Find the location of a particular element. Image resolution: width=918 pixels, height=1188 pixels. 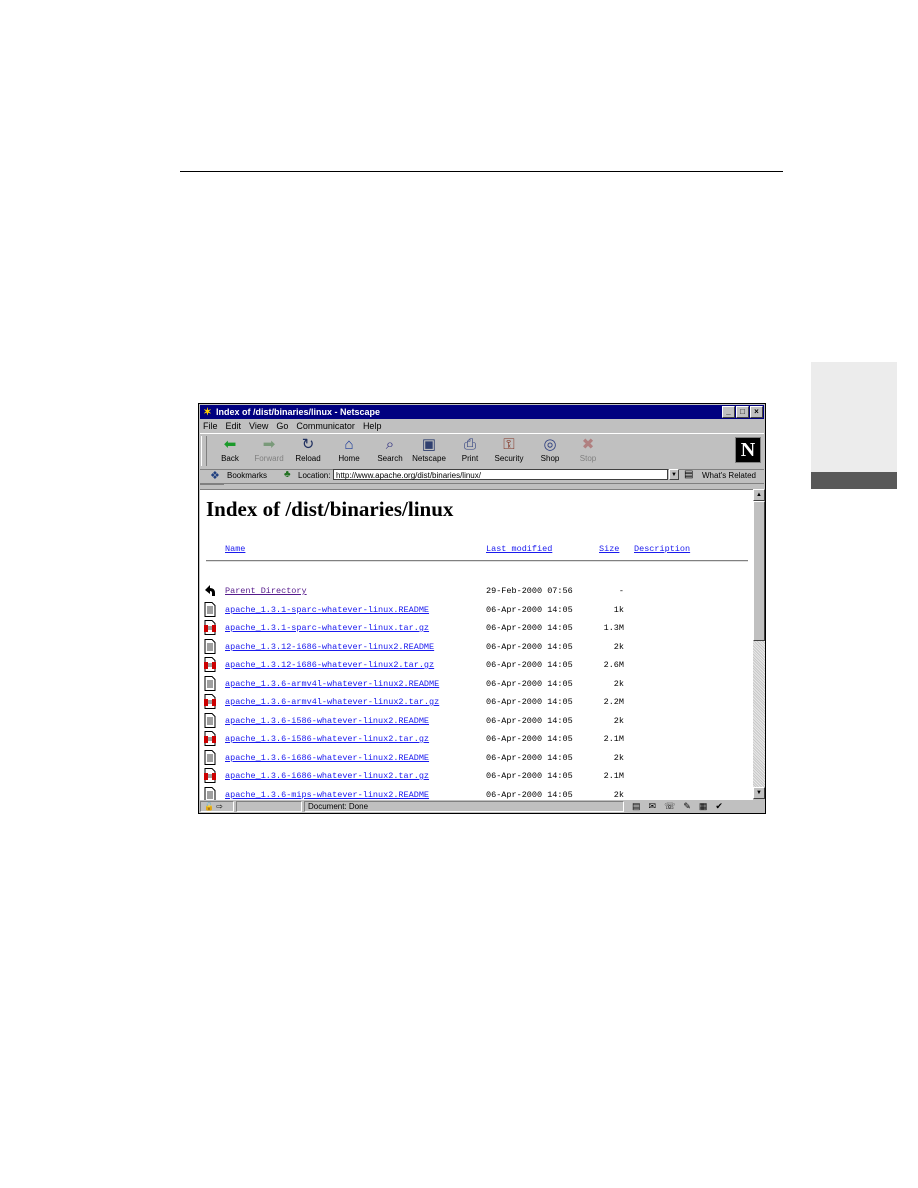

column-header-name: Name is located at coordinates (235, 549).